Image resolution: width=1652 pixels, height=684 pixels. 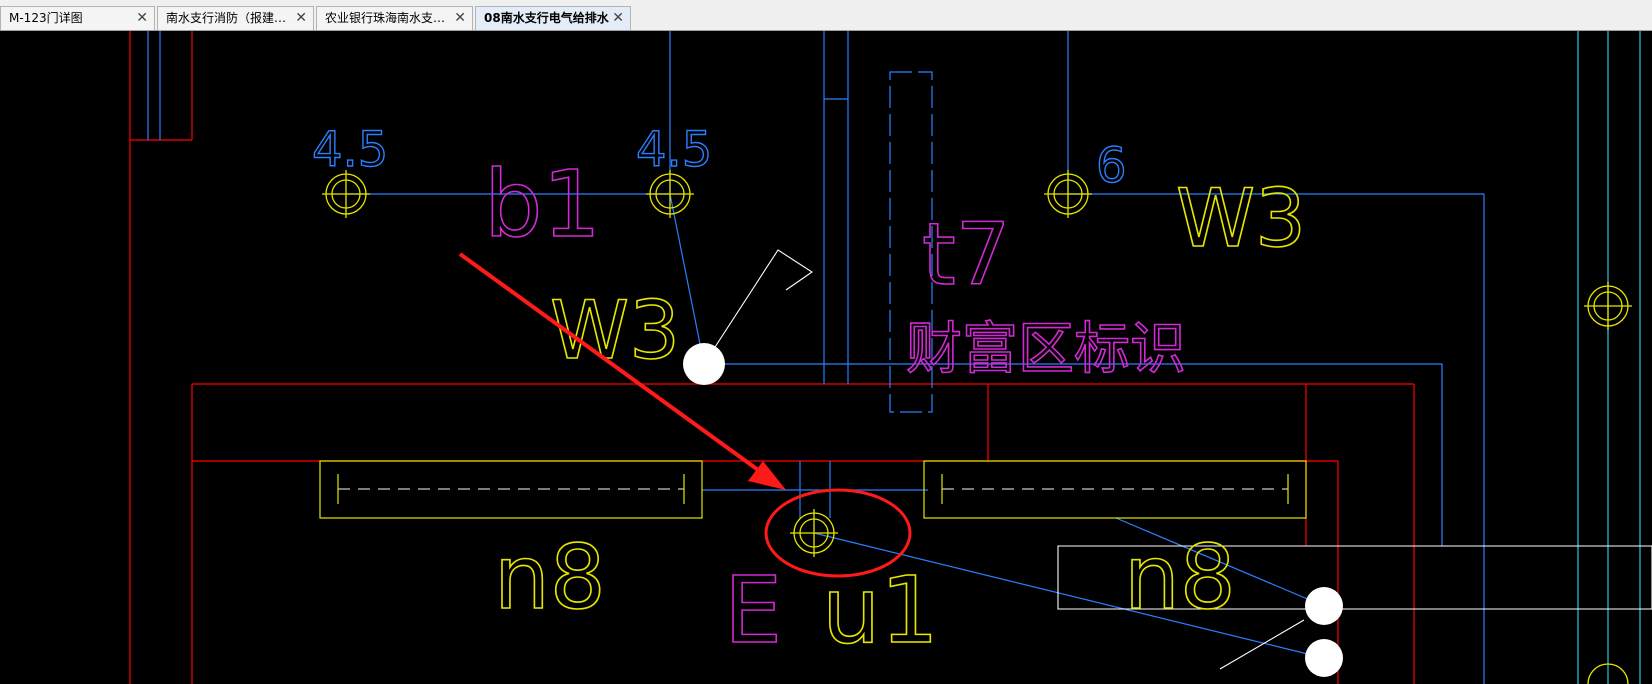 What do you see at coordinates (542, 204) in the screenshot?
I see `label-b1: b1` at bounding box center [542, 204].